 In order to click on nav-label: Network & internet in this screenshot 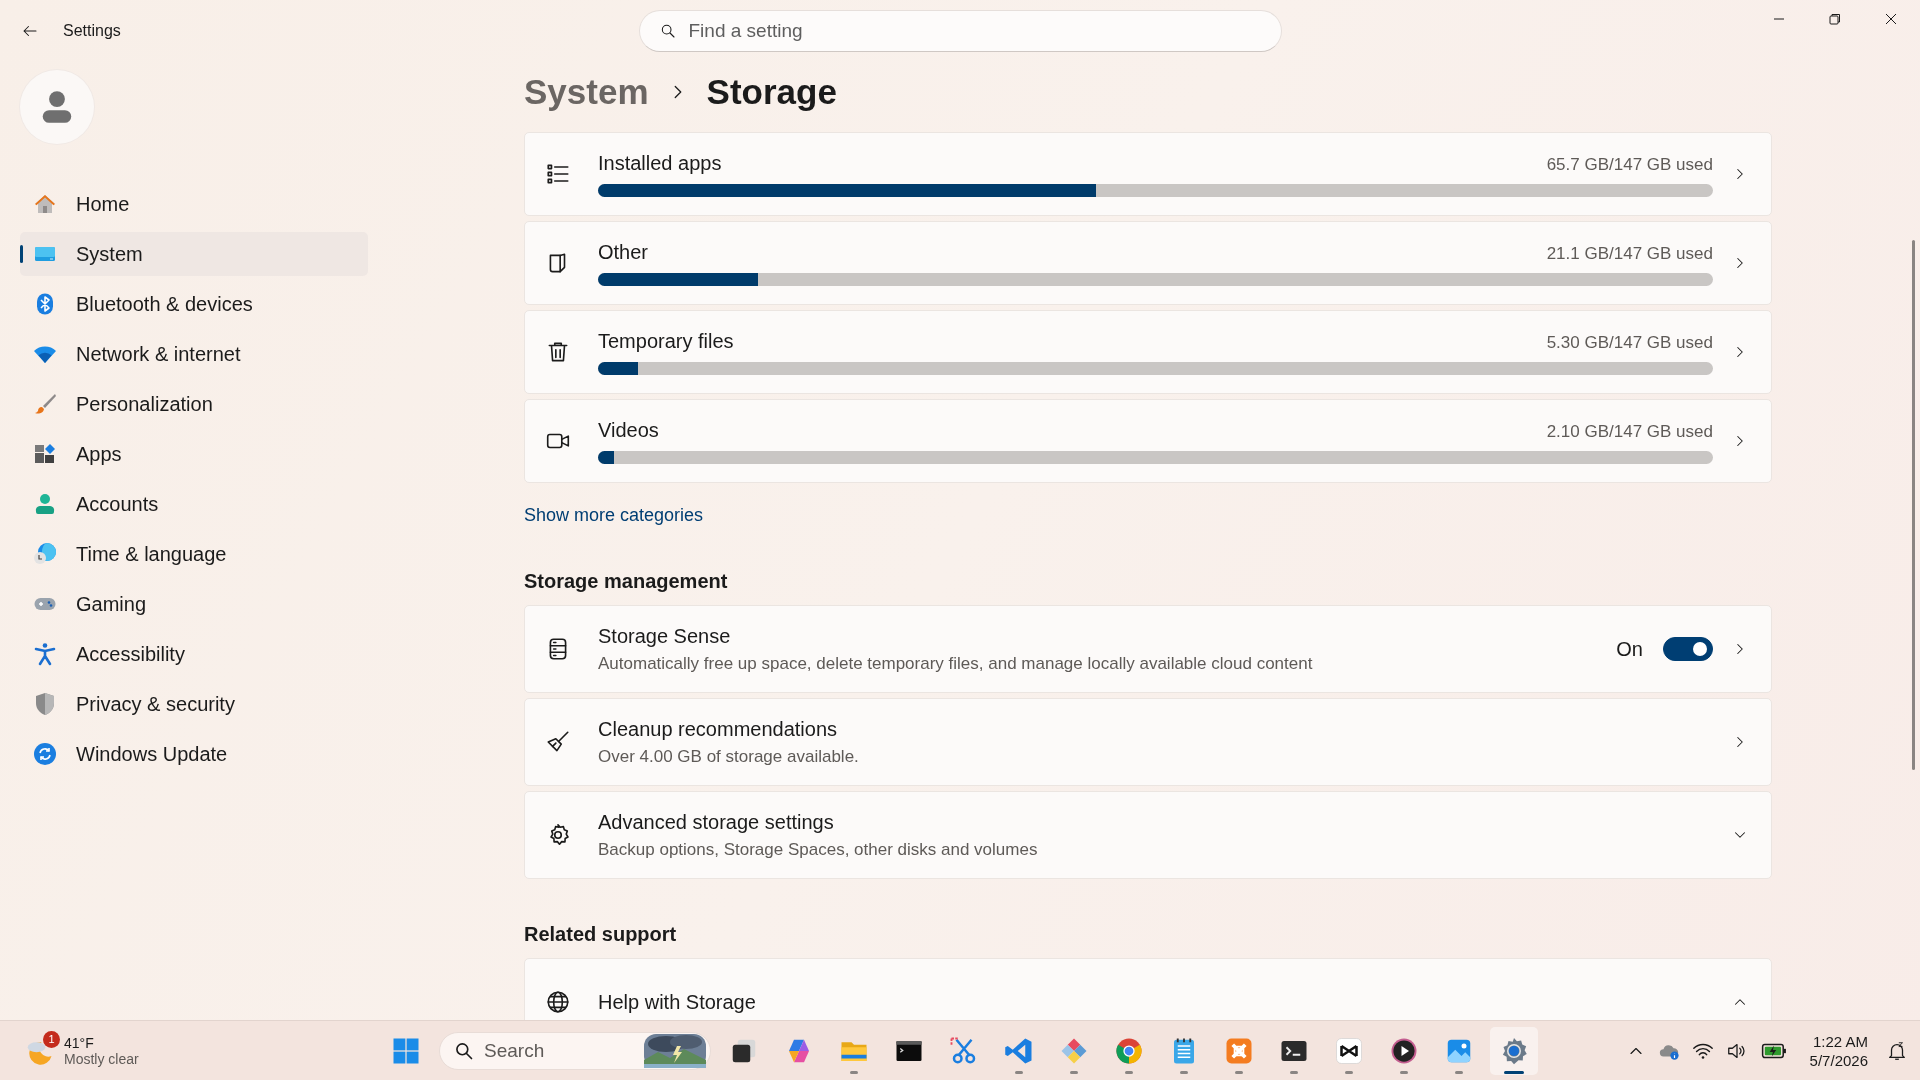, I will do `click(158, 354)`.